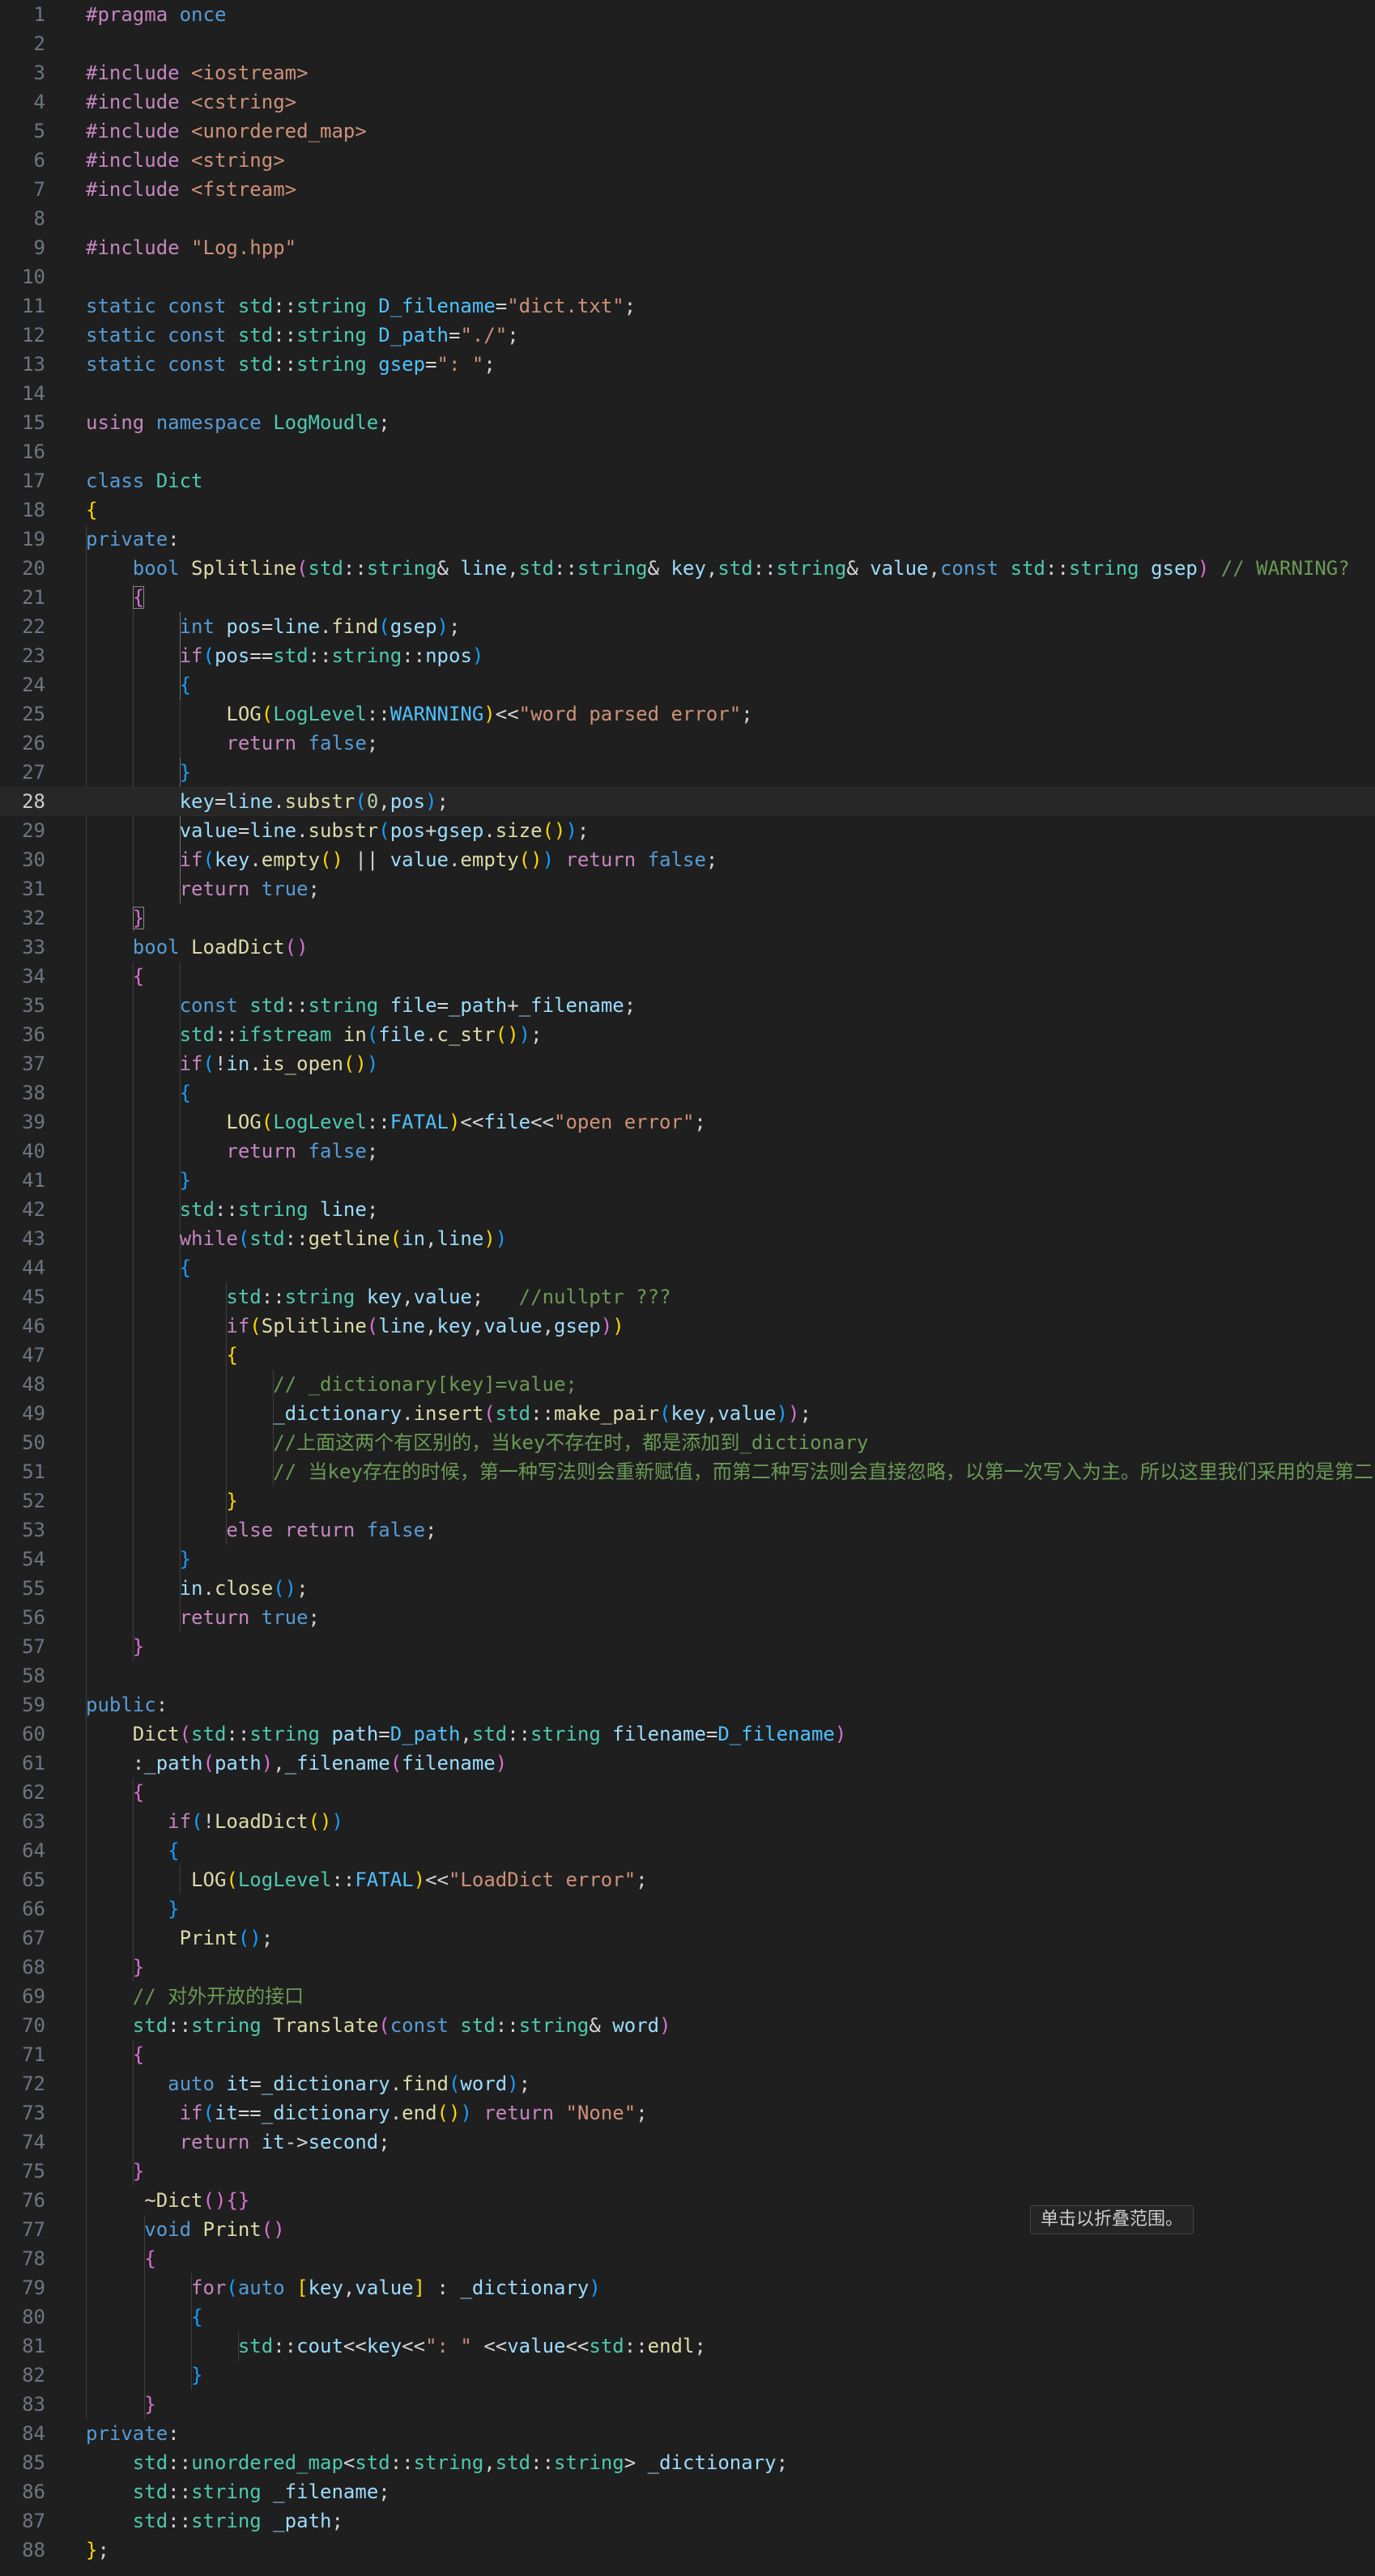 This screenshot has width=1375, height=2576. Describe the element at coordinates (687, 655) in the screenshot. I see `code-line: 23 if(pos==std::string::npos)` at that location.